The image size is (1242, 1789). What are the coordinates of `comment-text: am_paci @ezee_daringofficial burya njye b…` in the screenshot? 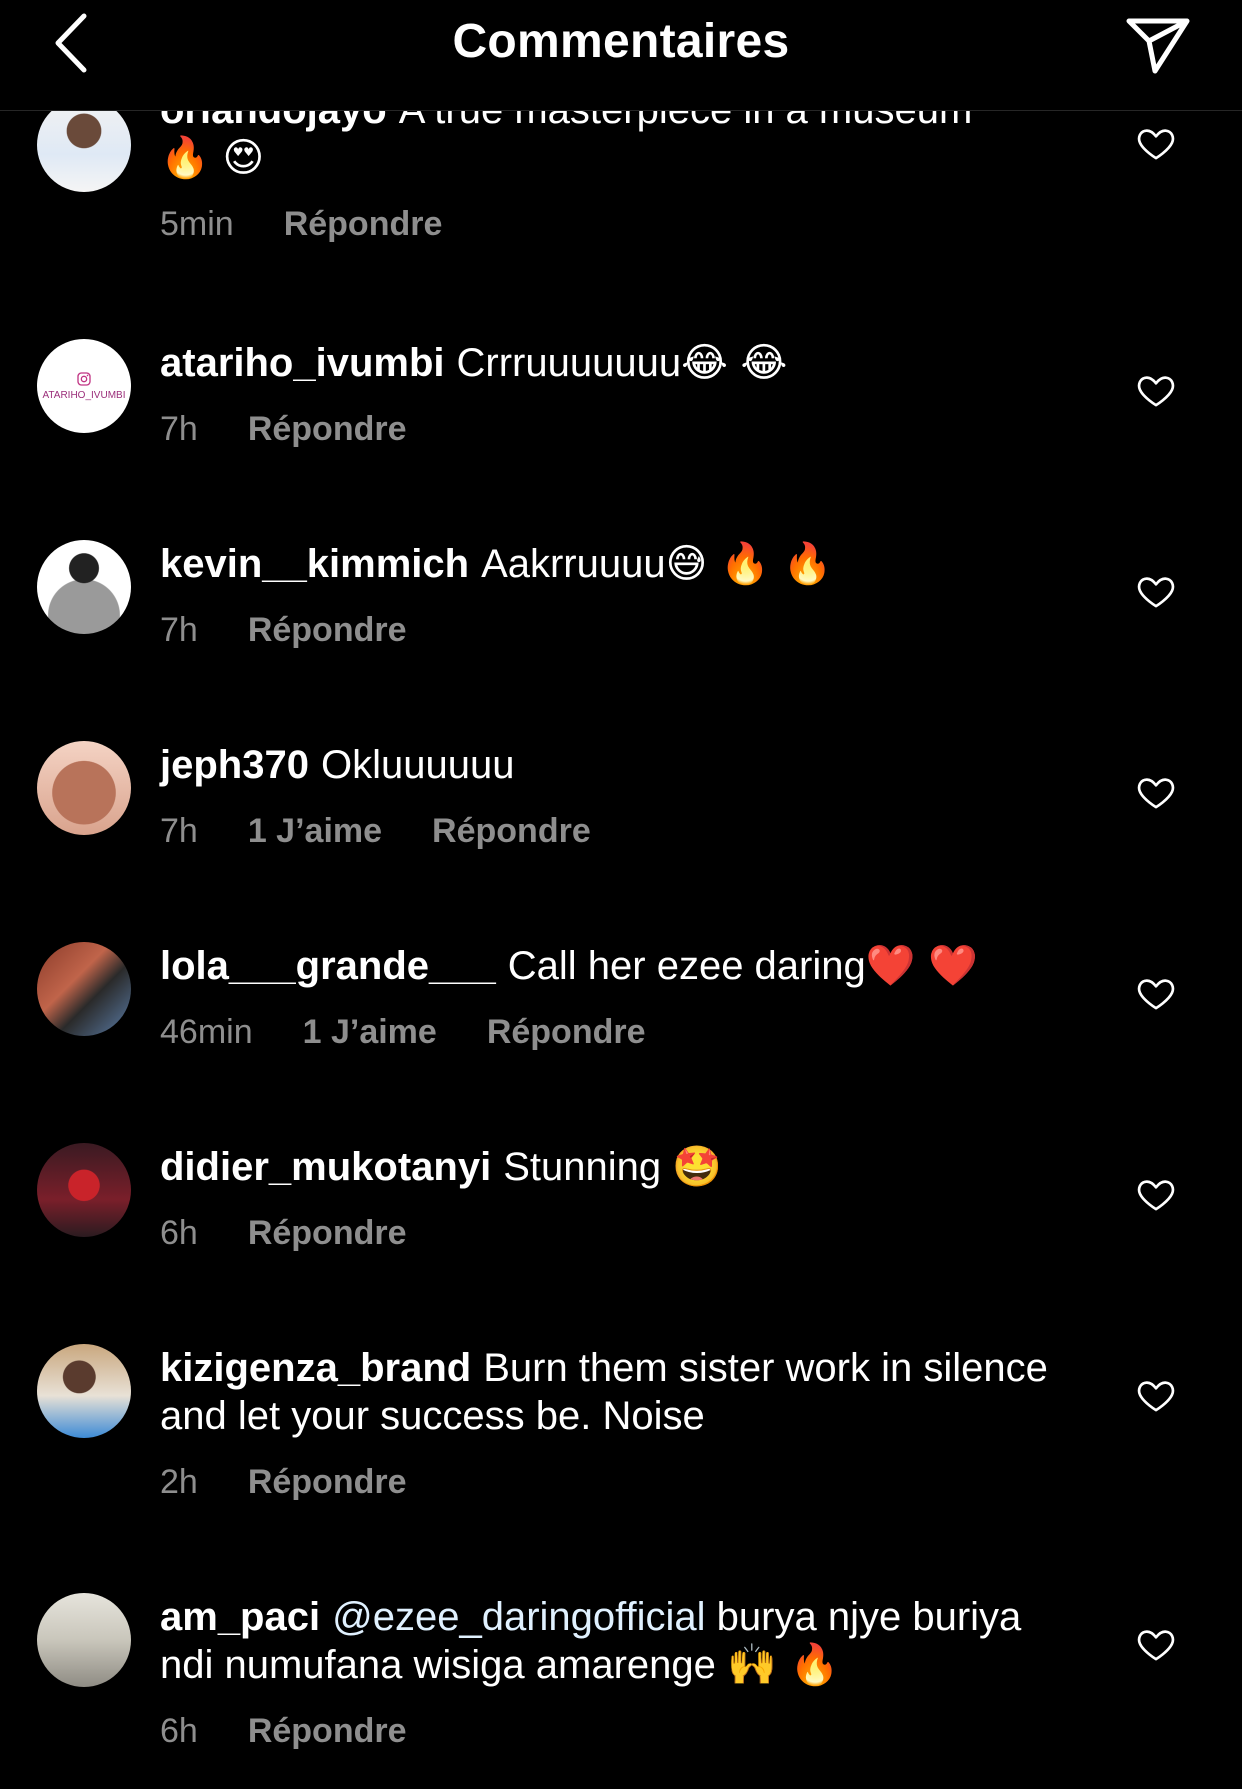 It's located at (610, 1641).